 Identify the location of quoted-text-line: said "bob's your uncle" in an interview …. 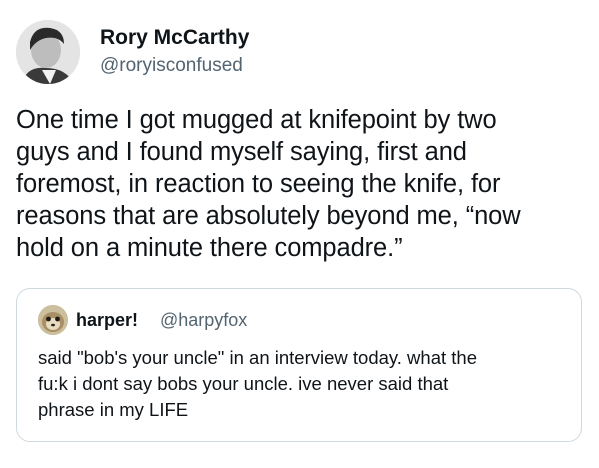
(257, 357).